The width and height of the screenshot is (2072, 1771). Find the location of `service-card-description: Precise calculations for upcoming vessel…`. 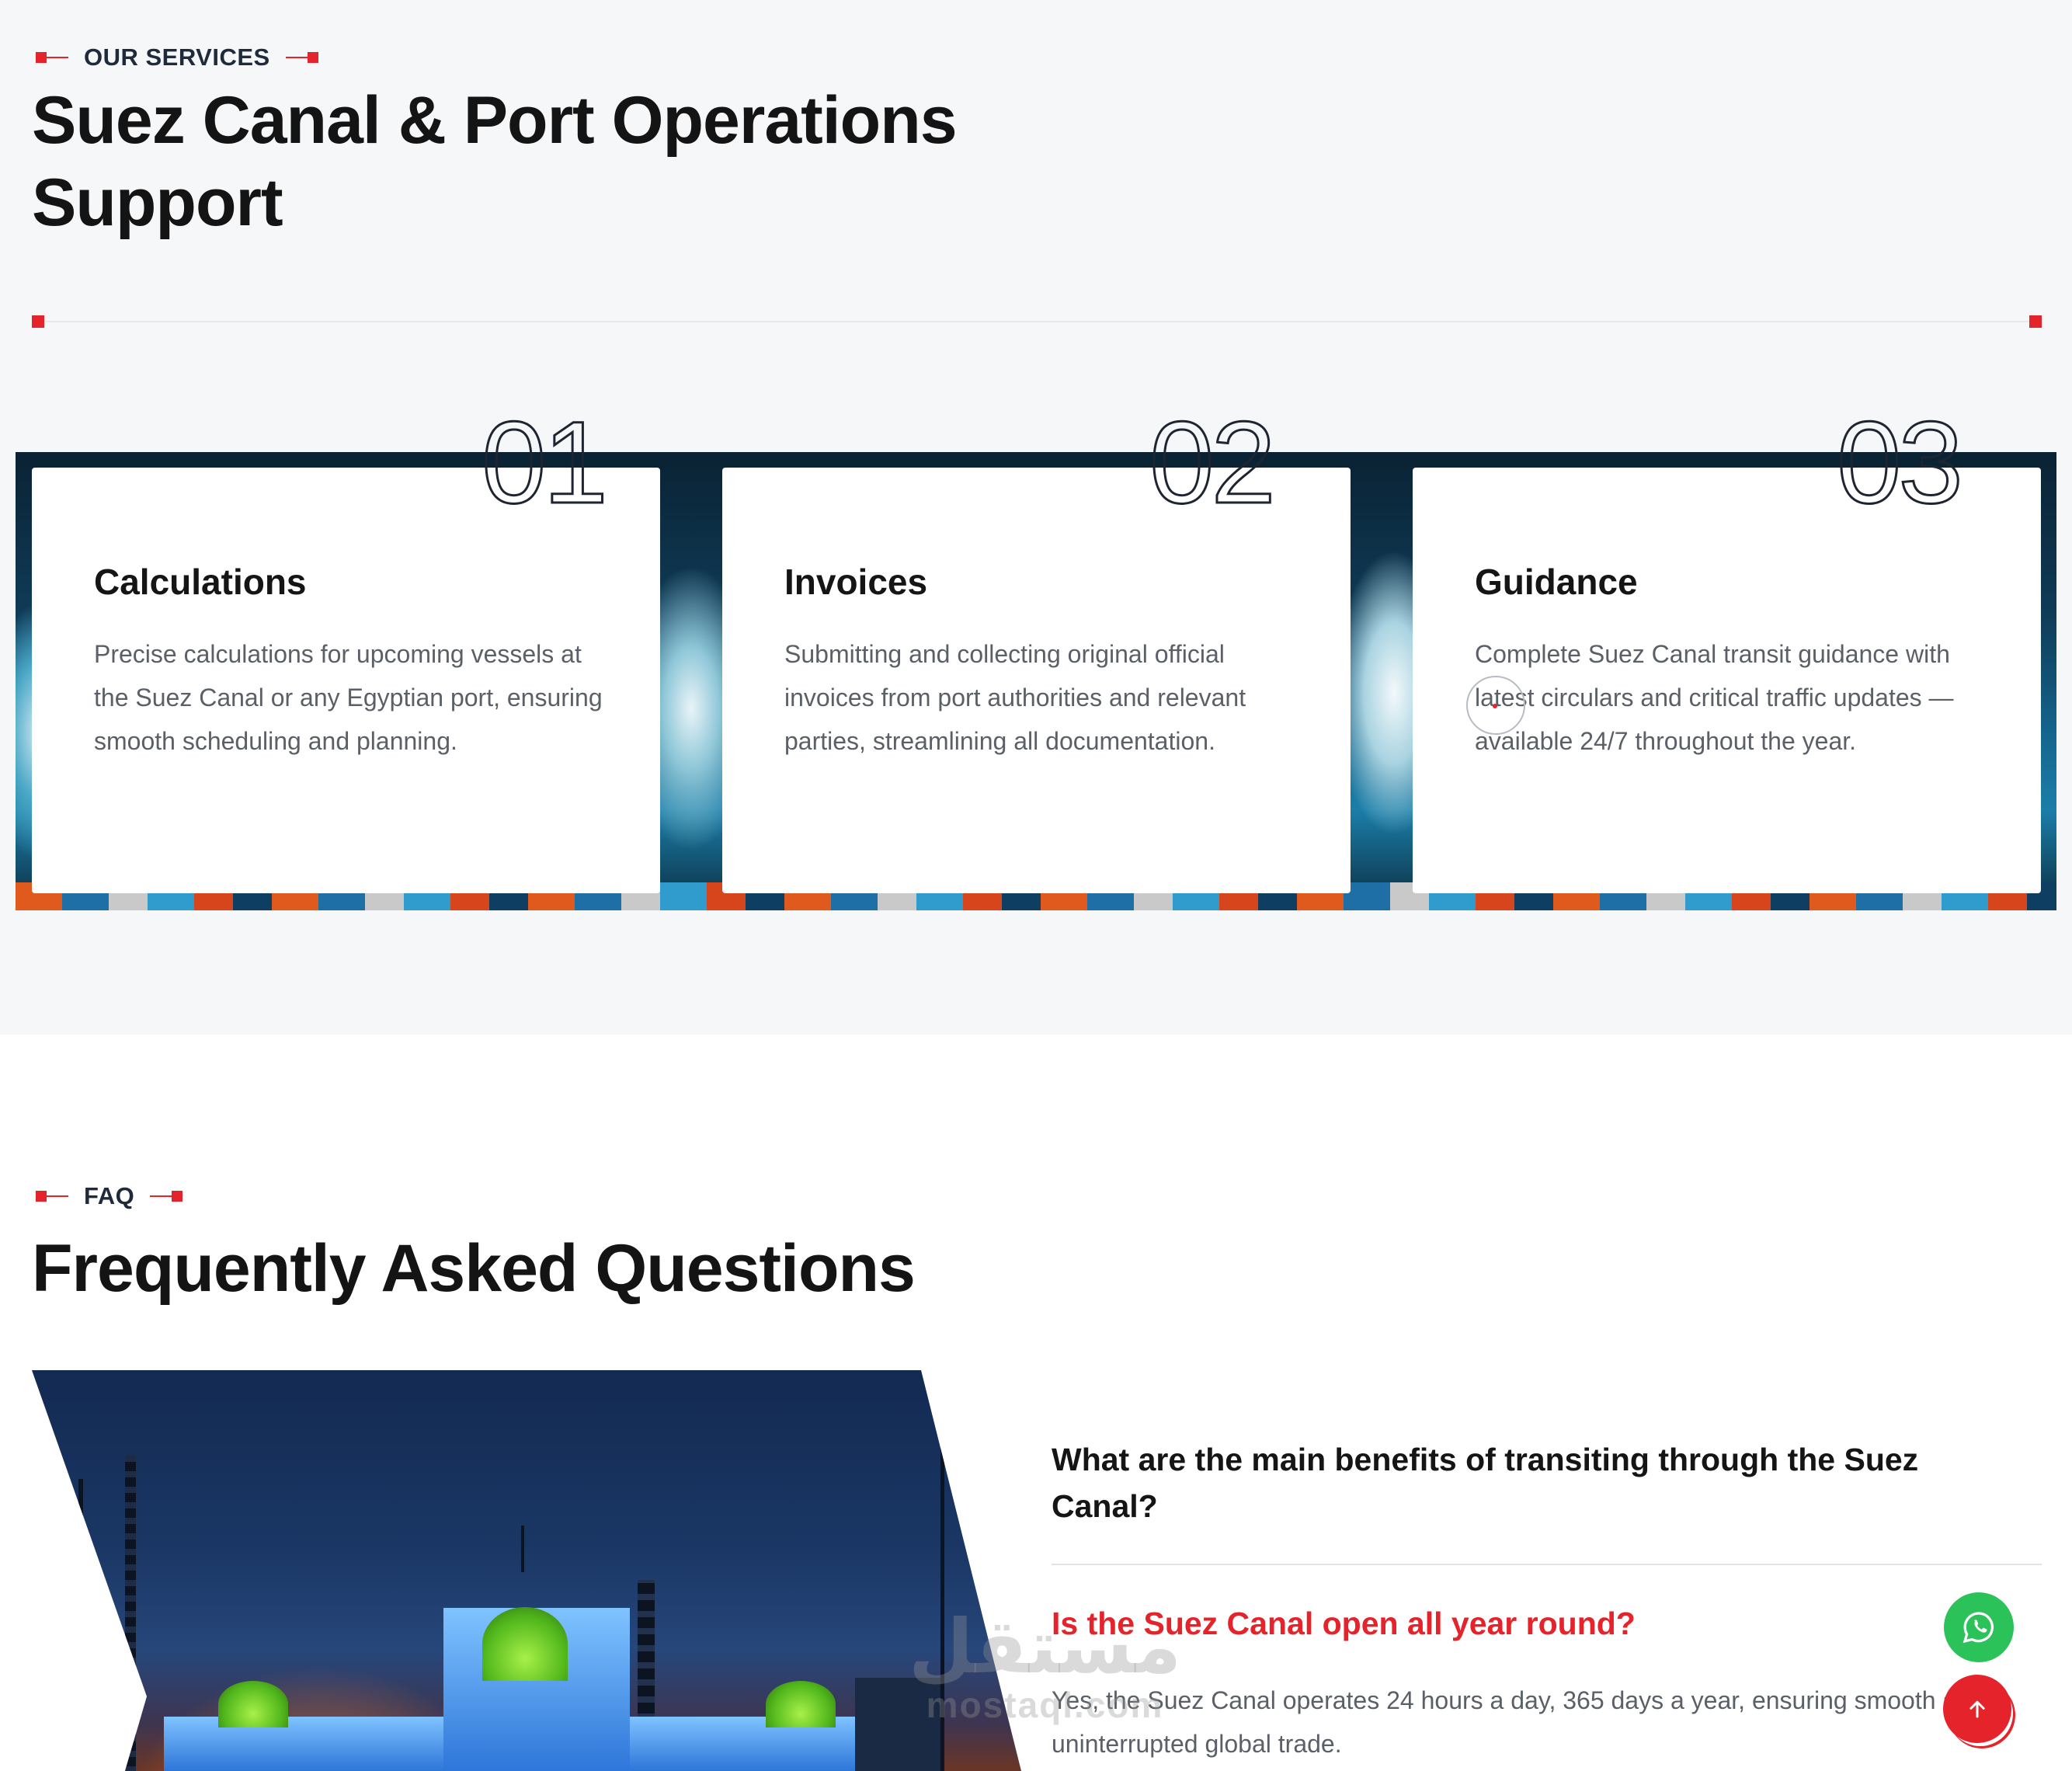

service-card-description: Precise calculations for upcoming vessel… is located at coordinates (348, 697).